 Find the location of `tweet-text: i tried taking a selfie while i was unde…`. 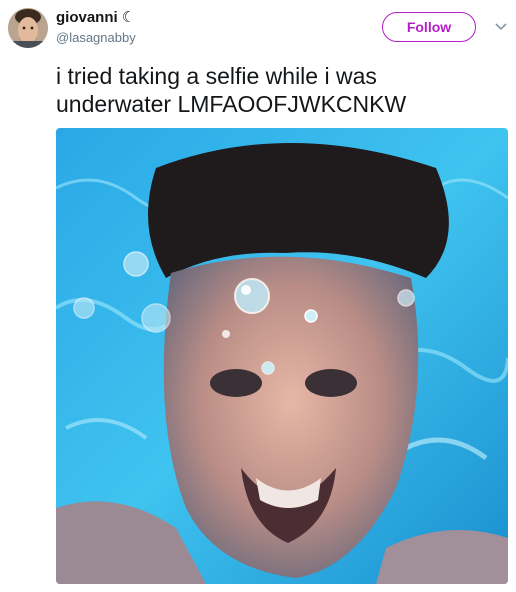

tweet-text: i tried taking a selfie while i was unde… is located at coordinates (231, 90).